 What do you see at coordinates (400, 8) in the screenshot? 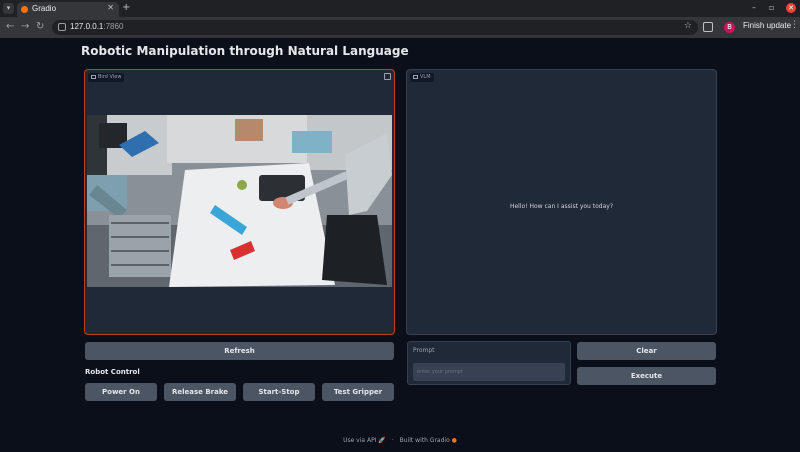
I see `browser-tab-strip: ▾ Gradio ✕ + – ▫ ✕` at bounding box center [400, 8].